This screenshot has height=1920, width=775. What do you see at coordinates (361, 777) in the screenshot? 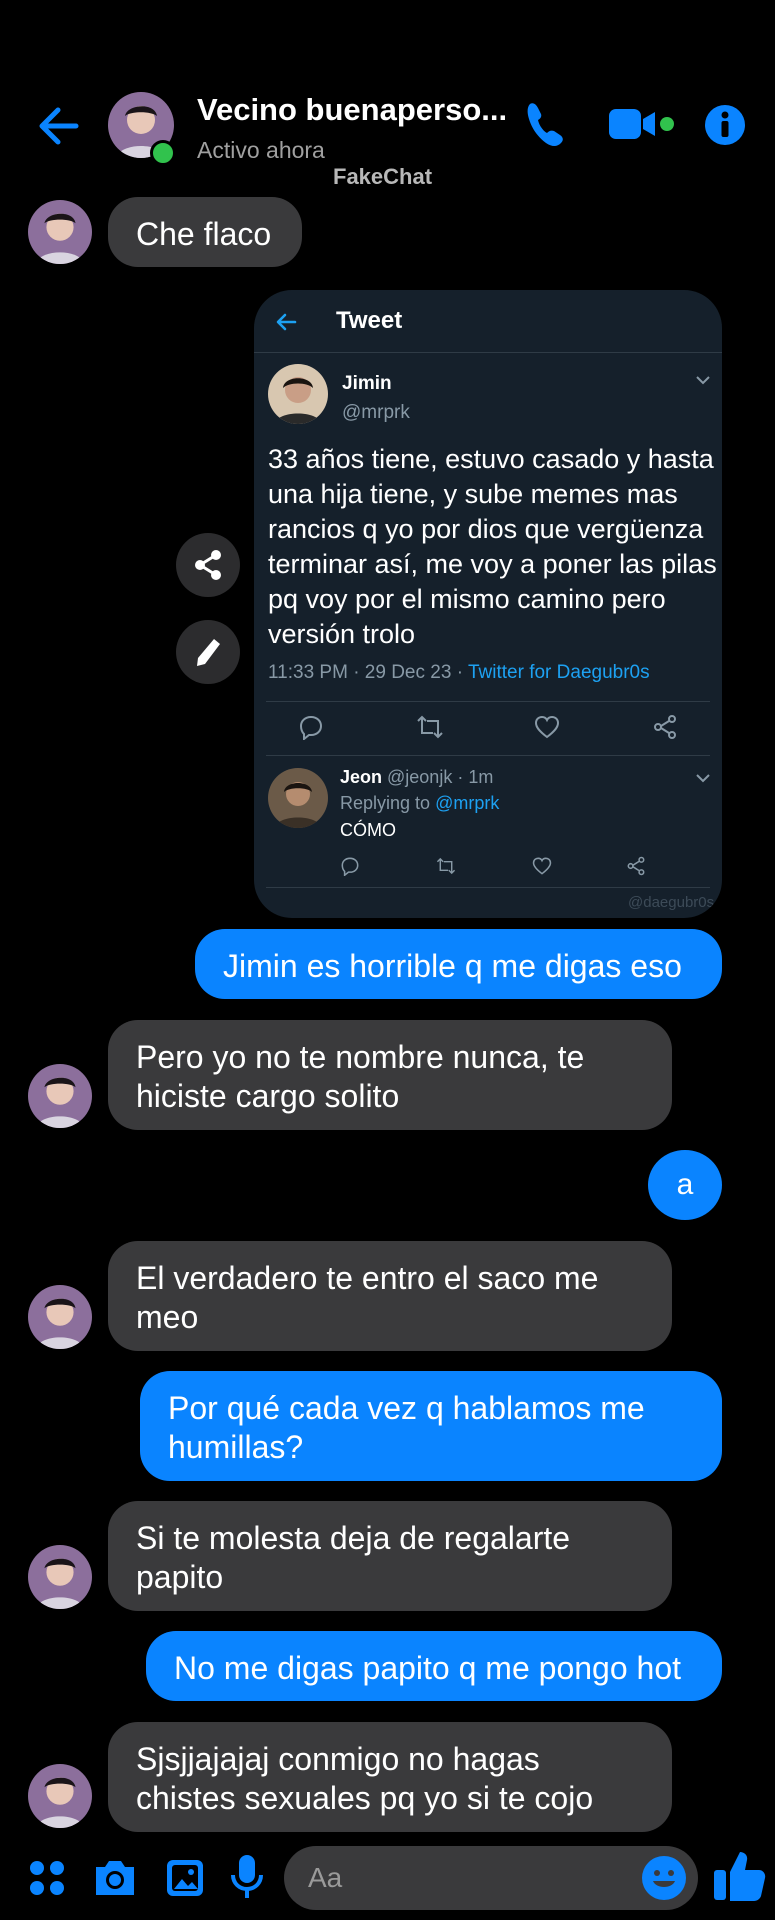
I see `reply-author-name: Jeon` at bounding box center [361, 777].